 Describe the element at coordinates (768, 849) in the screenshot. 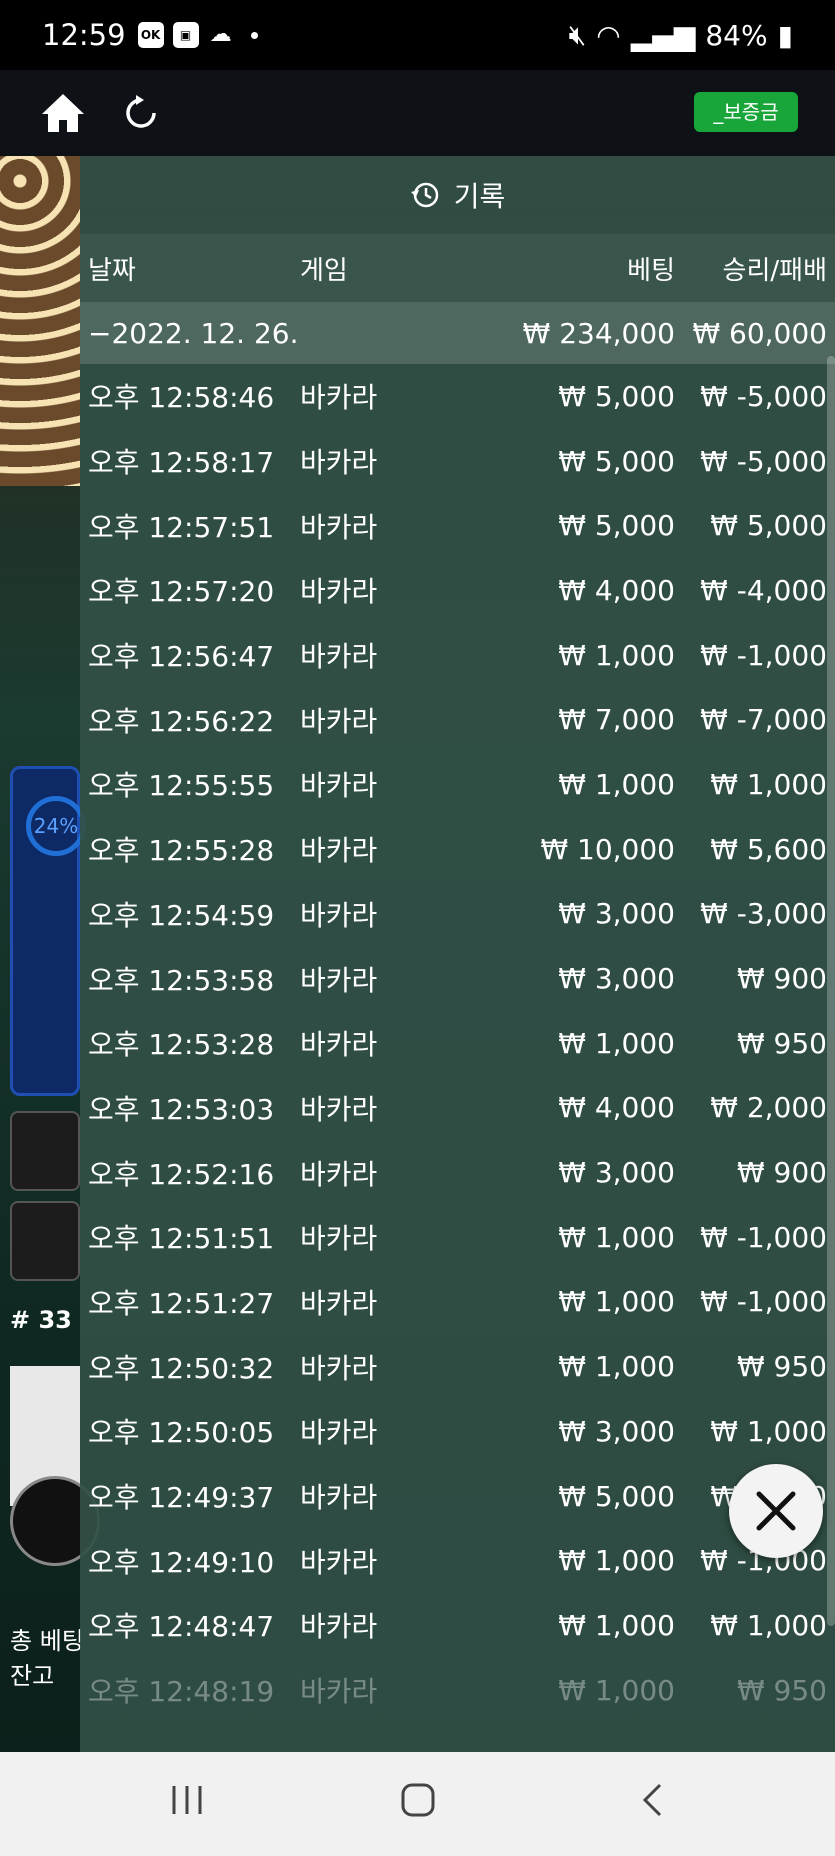

I see `row-result: ₩ 5,600` at that location.